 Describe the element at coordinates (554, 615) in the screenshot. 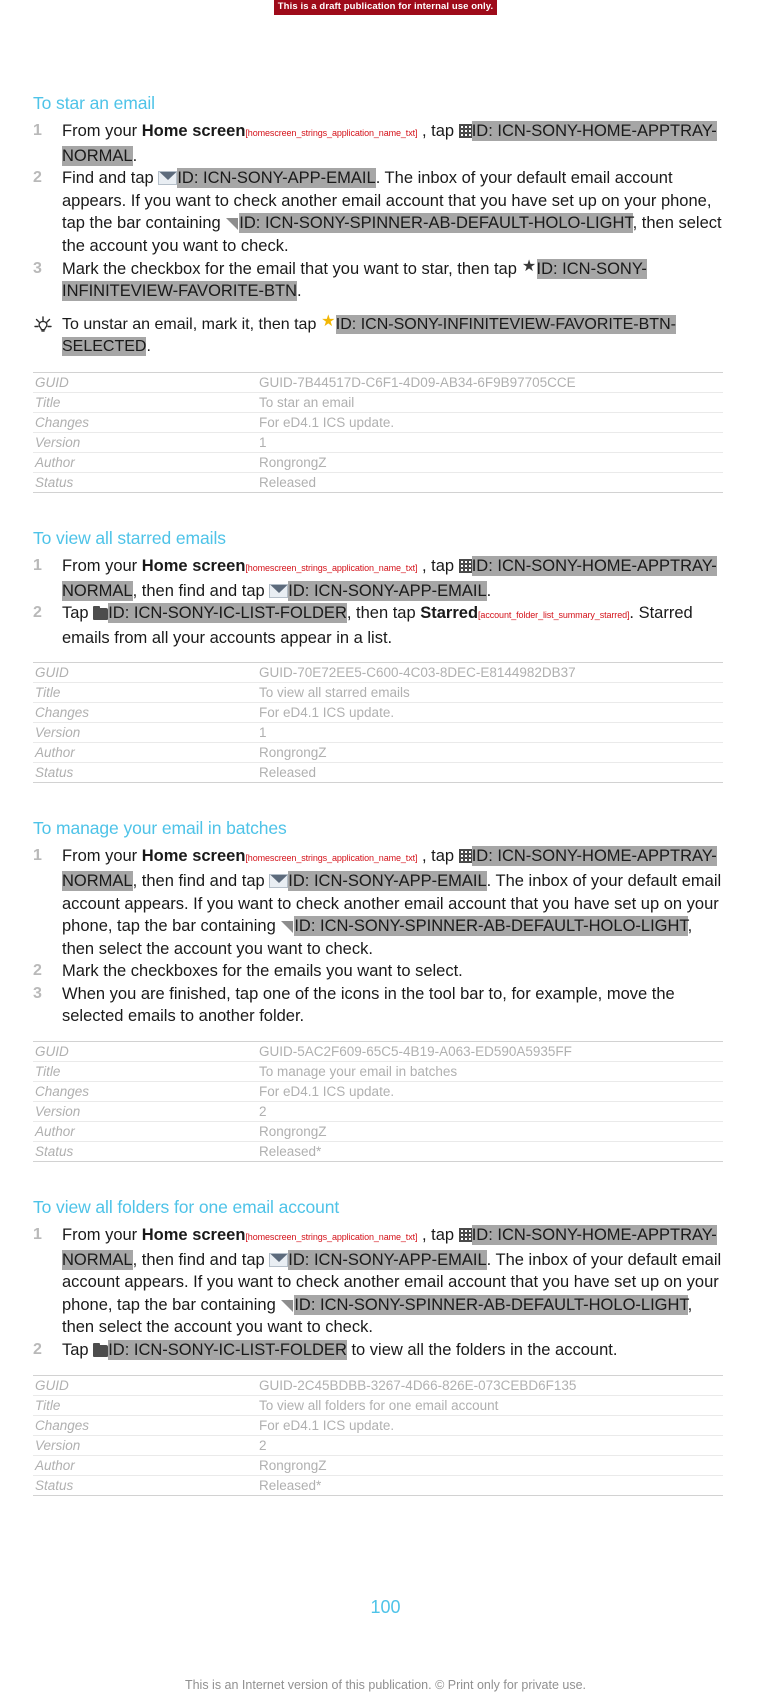

I see `string-id-annotation: [account_folder_list_summary_starred]` at that location.